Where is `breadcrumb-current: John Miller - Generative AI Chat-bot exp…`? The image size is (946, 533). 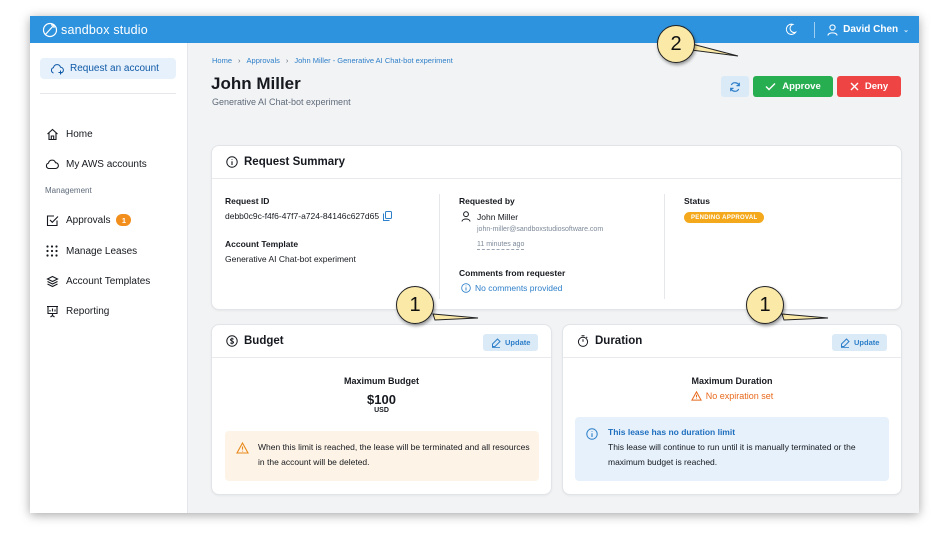
breadcrumb-current: John Miller - Generative AI Chat-bot exp… is located at coordinates (373, 60).